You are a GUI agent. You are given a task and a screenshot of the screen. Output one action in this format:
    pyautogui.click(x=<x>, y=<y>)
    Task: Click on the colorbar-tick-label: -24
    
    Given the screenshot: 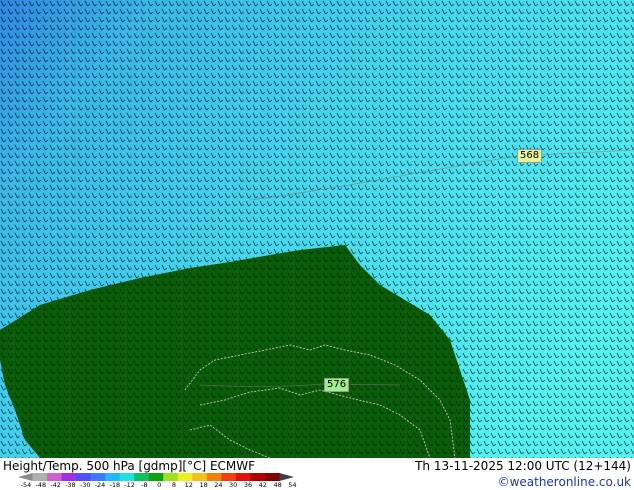 What is the action you would take?
    pyautogui.click(x=100, y=485)
    